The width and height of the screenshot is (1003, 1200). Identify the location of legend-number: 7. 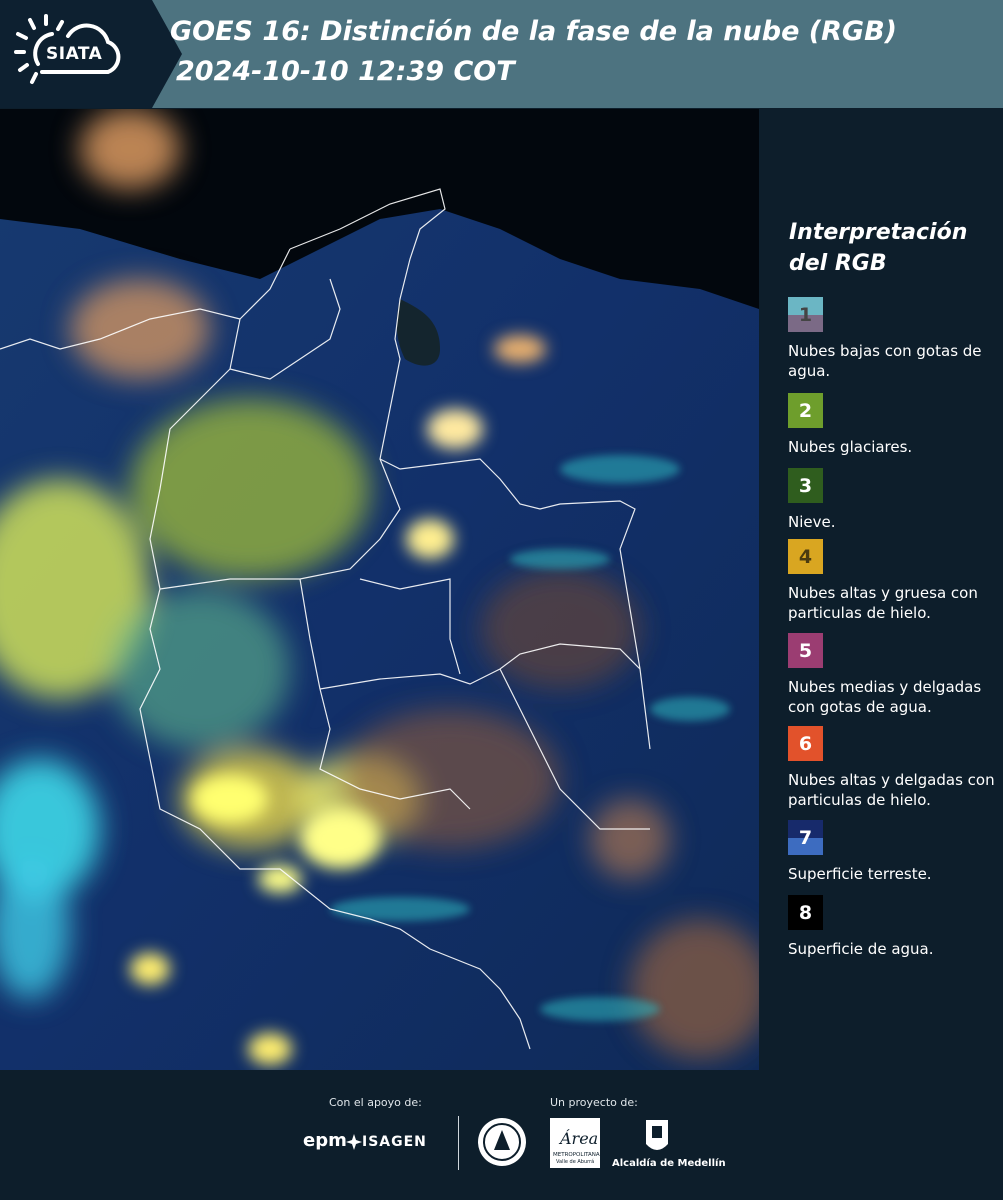
(805, 837).